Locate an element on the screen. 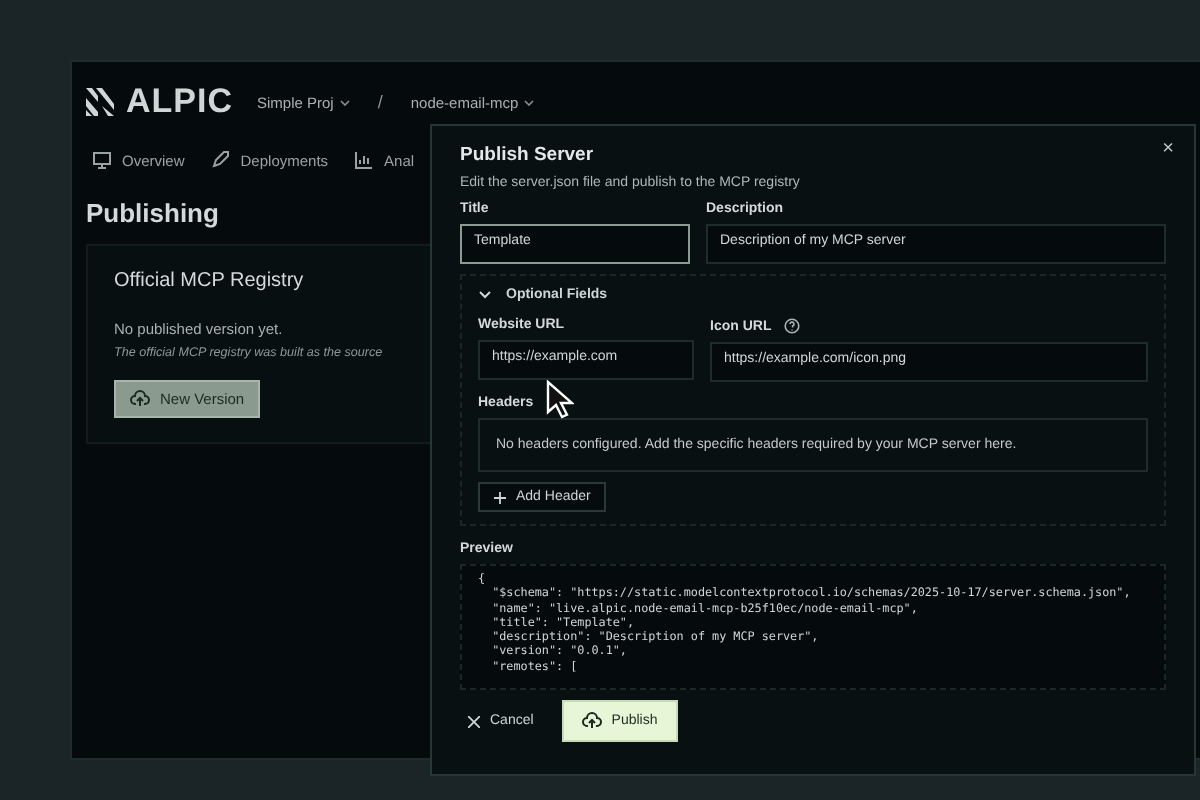 This screenshot has width=1200, height=800. bar-chart-icon is located at coordinates (364, 160).